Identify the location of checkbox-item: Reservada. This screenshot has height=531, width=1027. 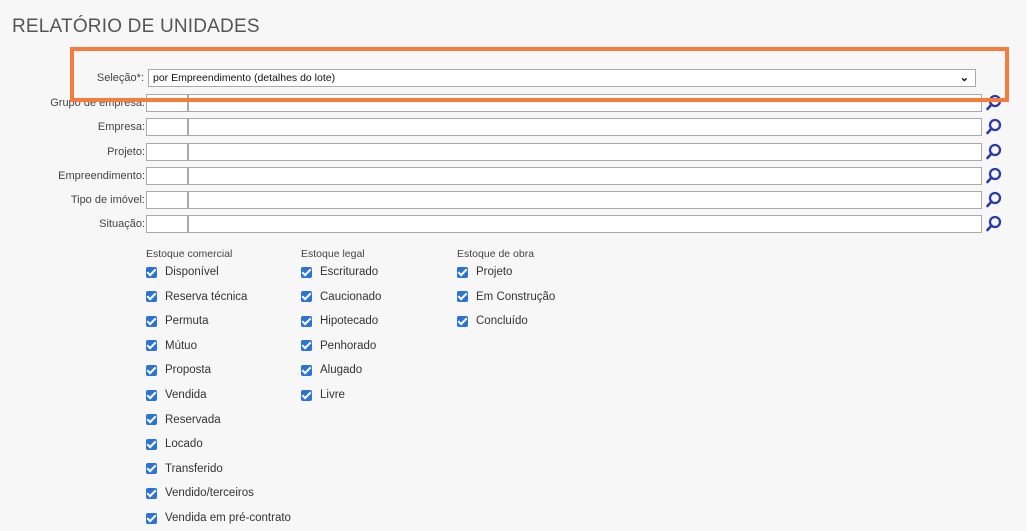
(183, 420).